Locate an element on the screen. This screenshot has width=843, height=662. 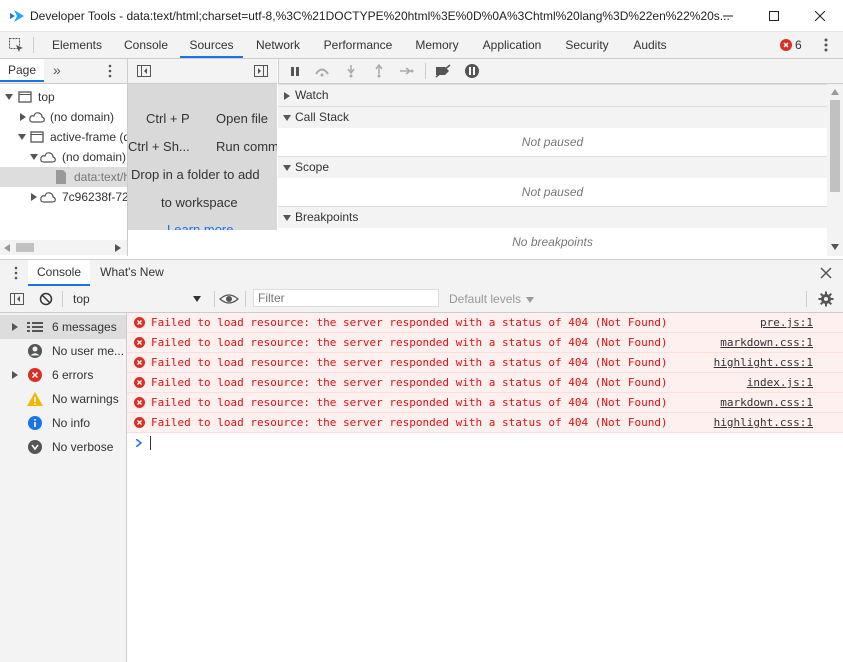
tab-memory: Memory is located at coordinates (437, 45).